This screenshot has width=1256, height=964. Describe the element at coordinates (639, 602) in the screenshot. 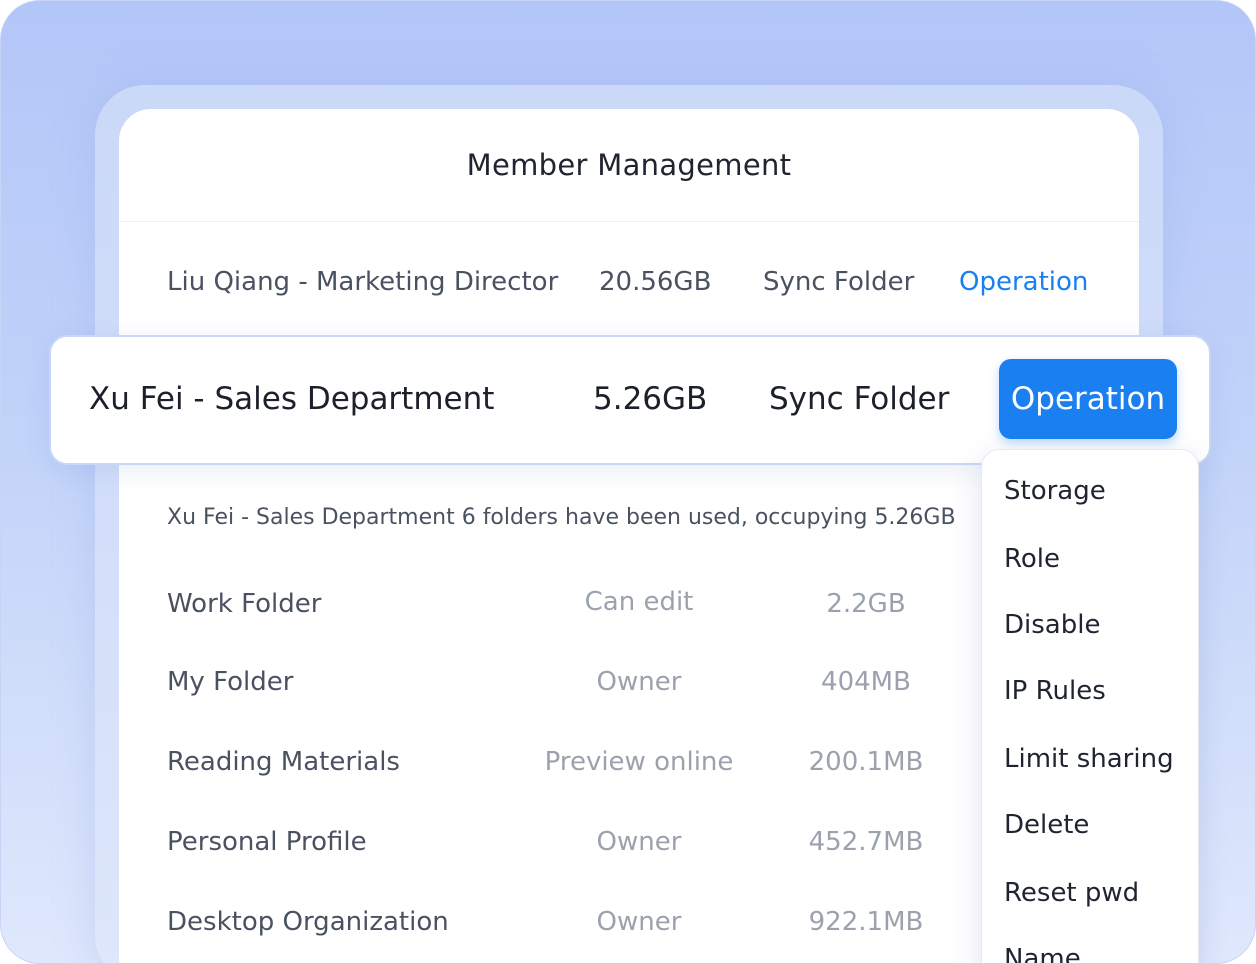

I see `folder-permission: Can edit` at that location.